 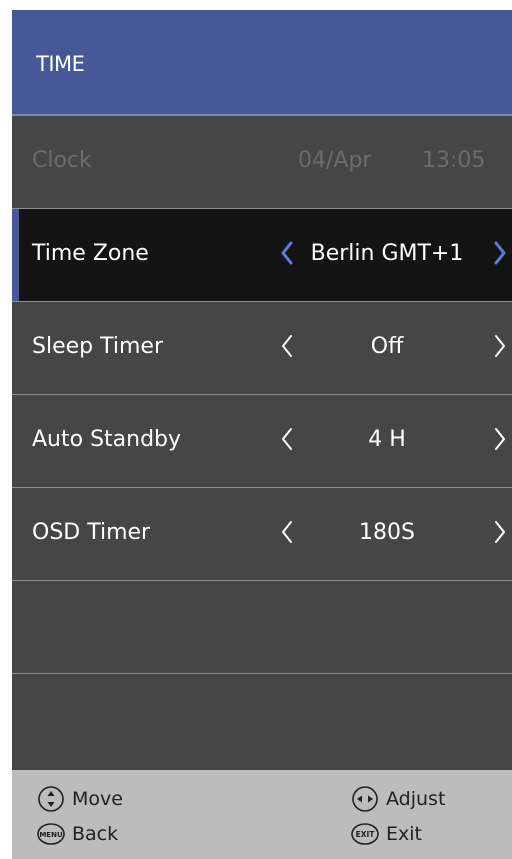 What do you see at coordinates (387, 439) in the screenshot?
I see `auto-standby-value: 4 H` at bounding box center [387, 439].